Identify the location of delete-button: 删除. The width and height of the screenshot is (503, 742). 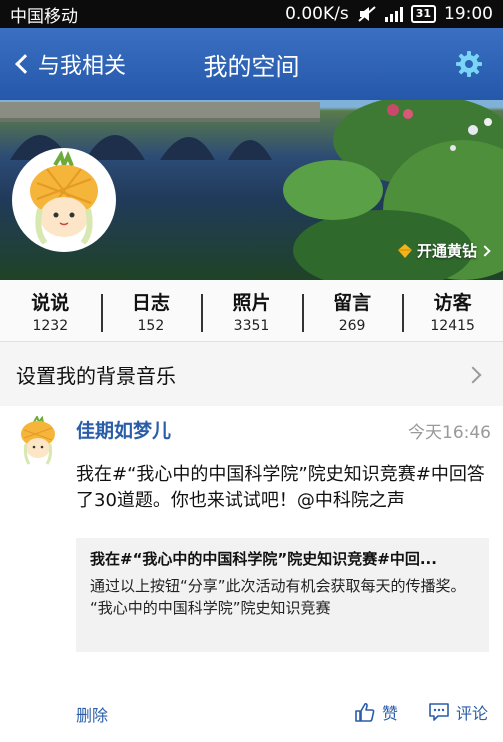
(92, 714).